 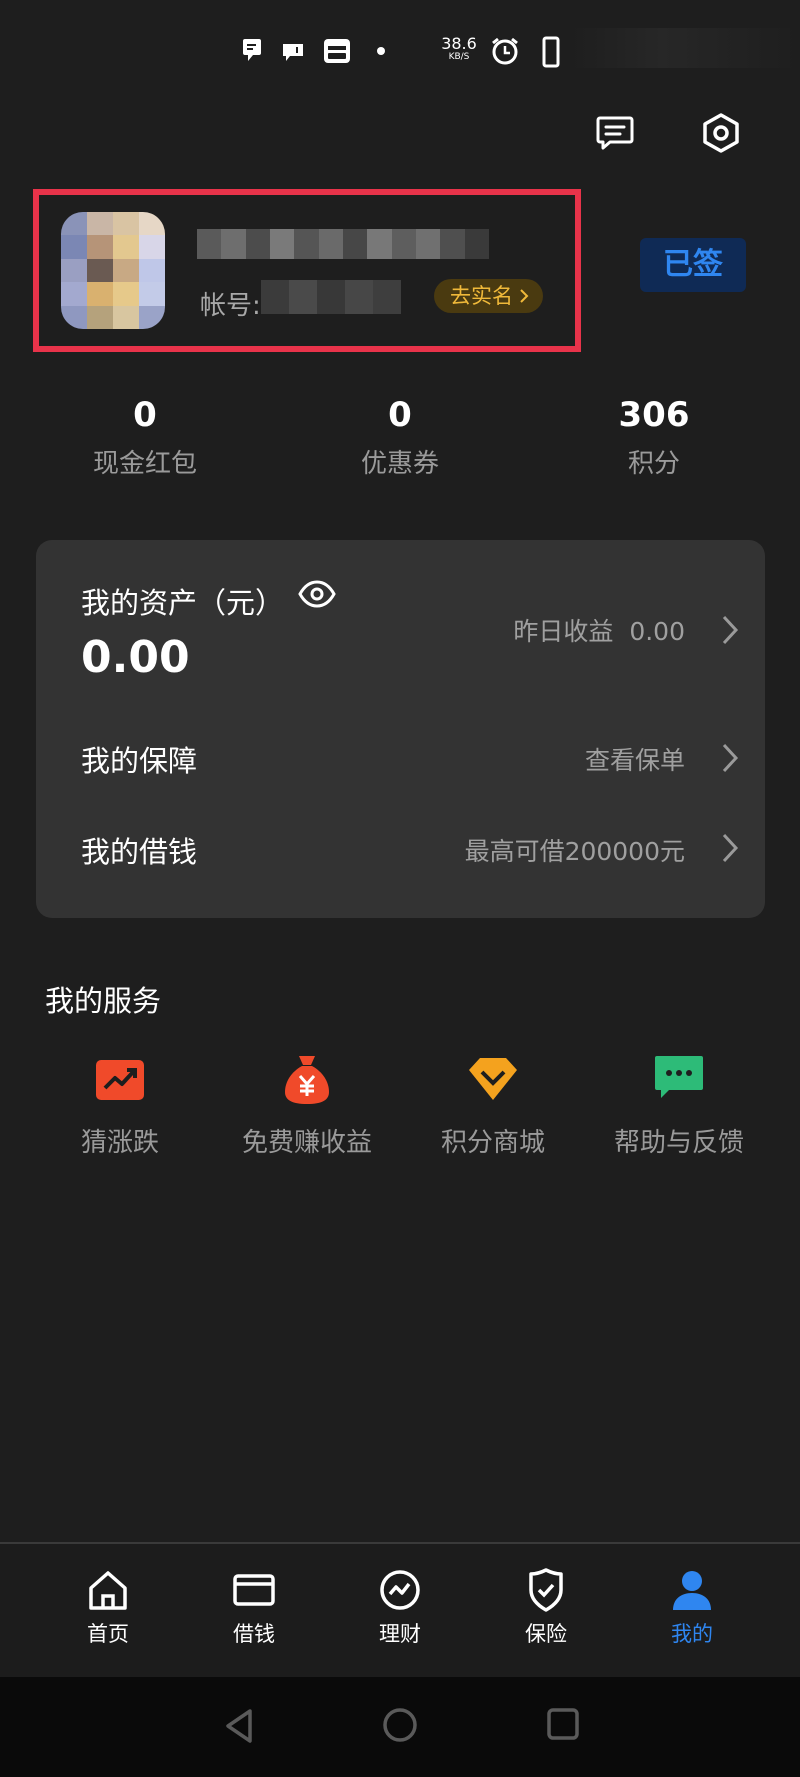 What do you see at coordinates (108, 1634) in the screenshot?
I see `tab-label: 首页` at bounding box center [108, 1634].